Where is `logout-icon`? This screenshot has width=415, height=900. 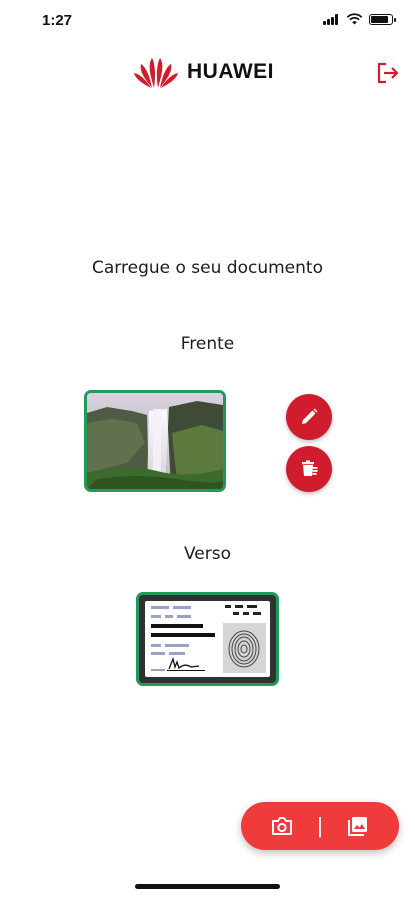 logout-icon is located at coordinates (388, 73).